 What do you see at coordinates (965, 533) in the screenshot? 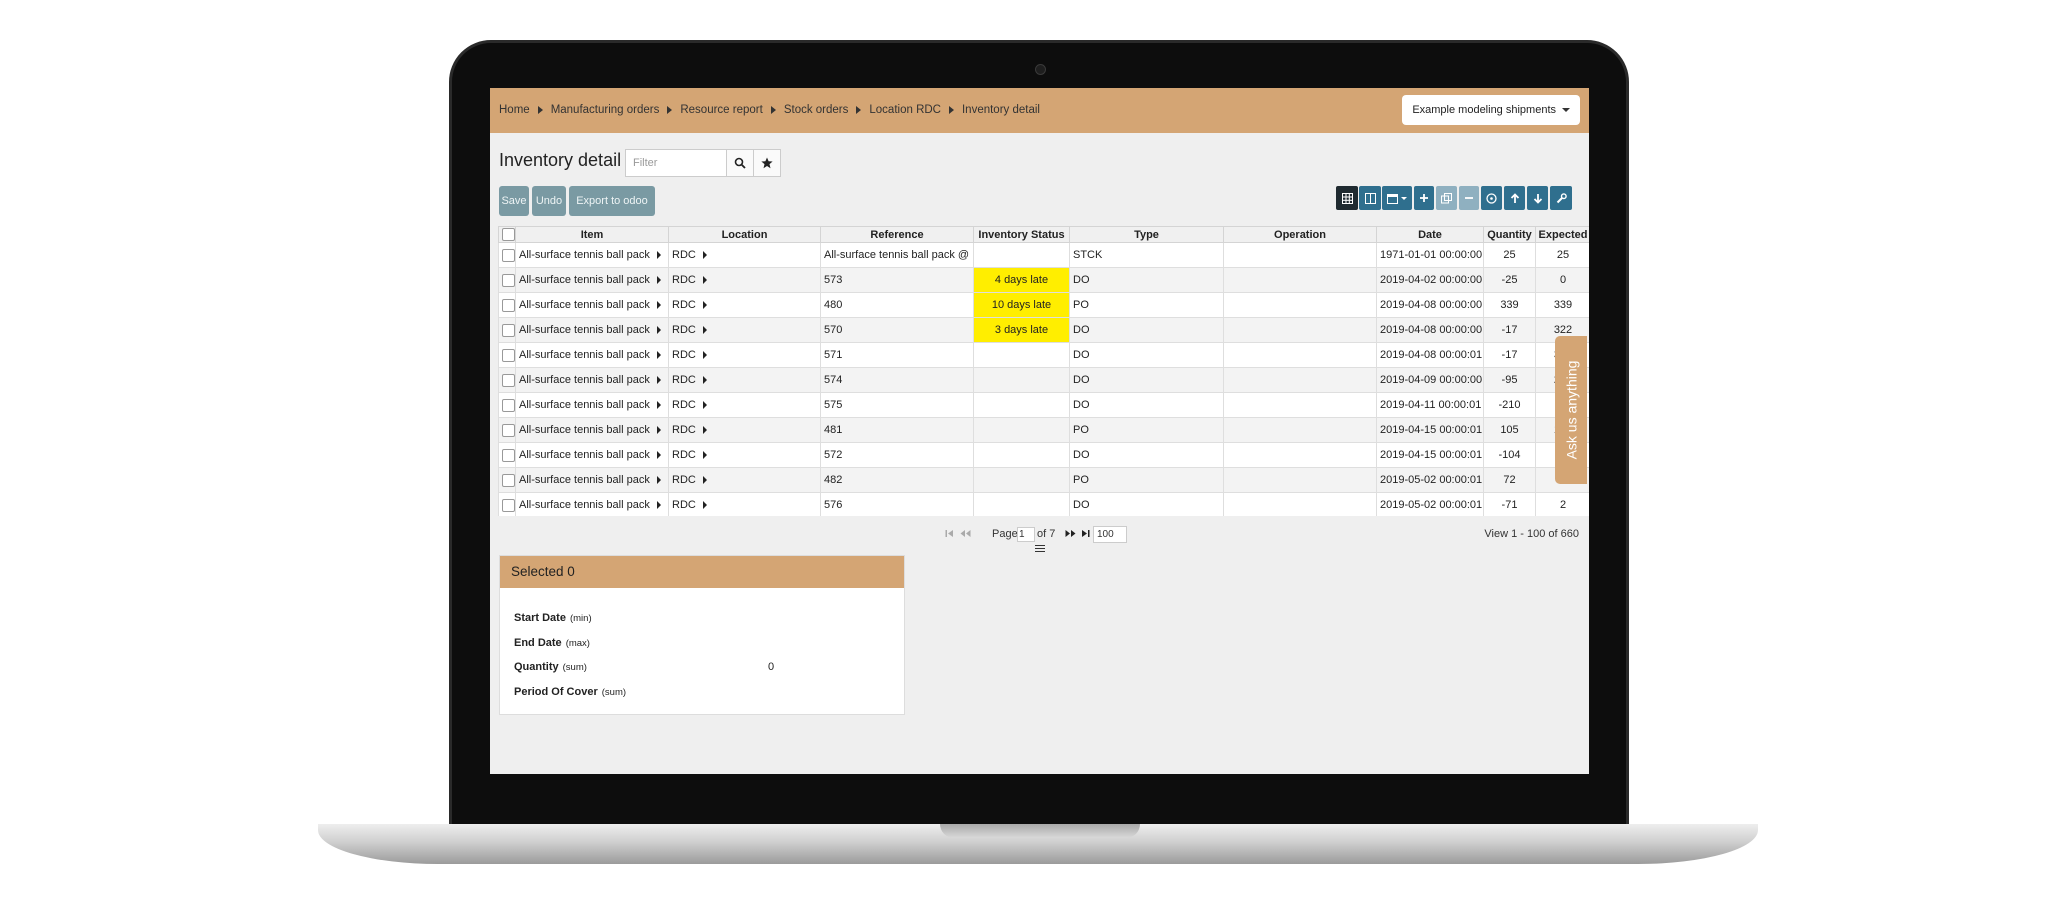
I see `previous-page-icon` at bounding box center [965, 533].